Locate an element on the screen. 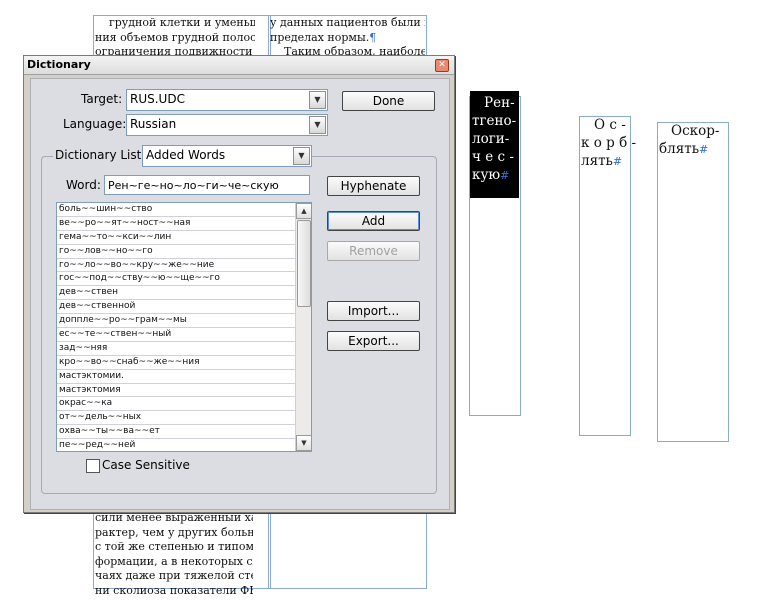 Image resolution: width=767 pixels, height=602 pixels. list-item: от~~дель~~ных is located at coordinates (176, 418).